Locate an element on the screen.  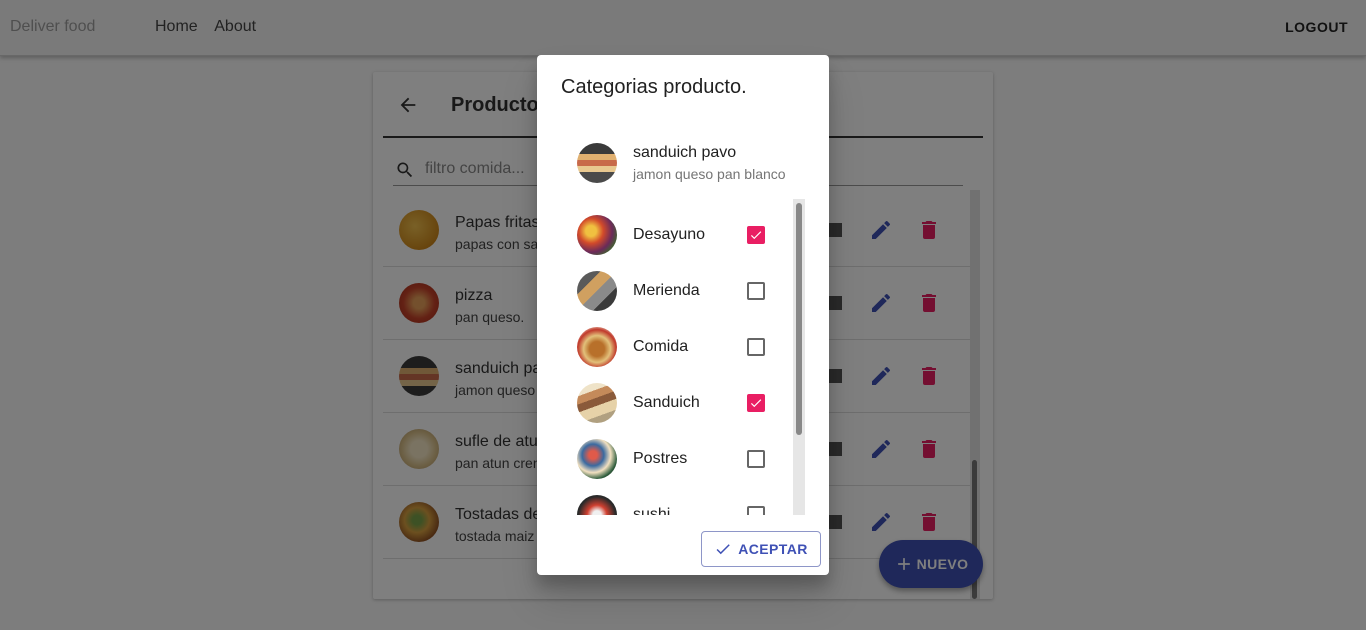
category-list-scrollbar is located at coordinates (799, 357).